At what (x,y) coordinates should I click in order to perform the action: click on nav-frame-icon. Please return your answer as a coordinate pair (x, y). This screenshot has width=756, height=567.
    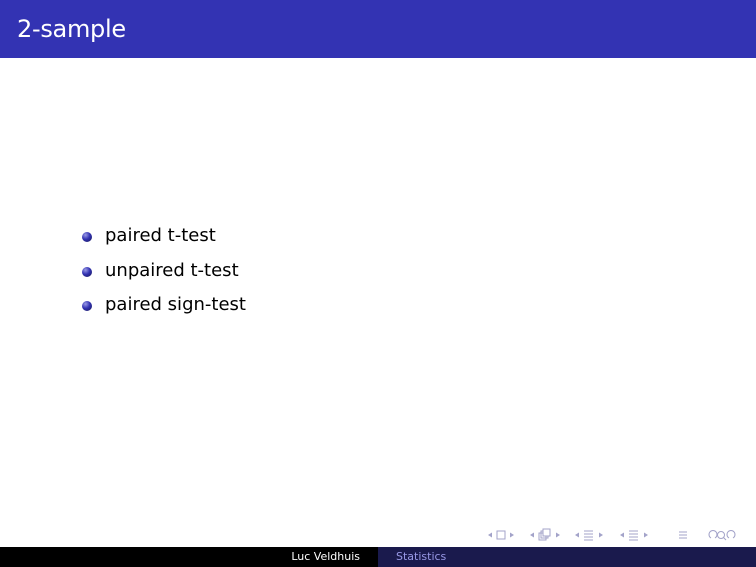
    Looking at the image, I should click on (501, 535).